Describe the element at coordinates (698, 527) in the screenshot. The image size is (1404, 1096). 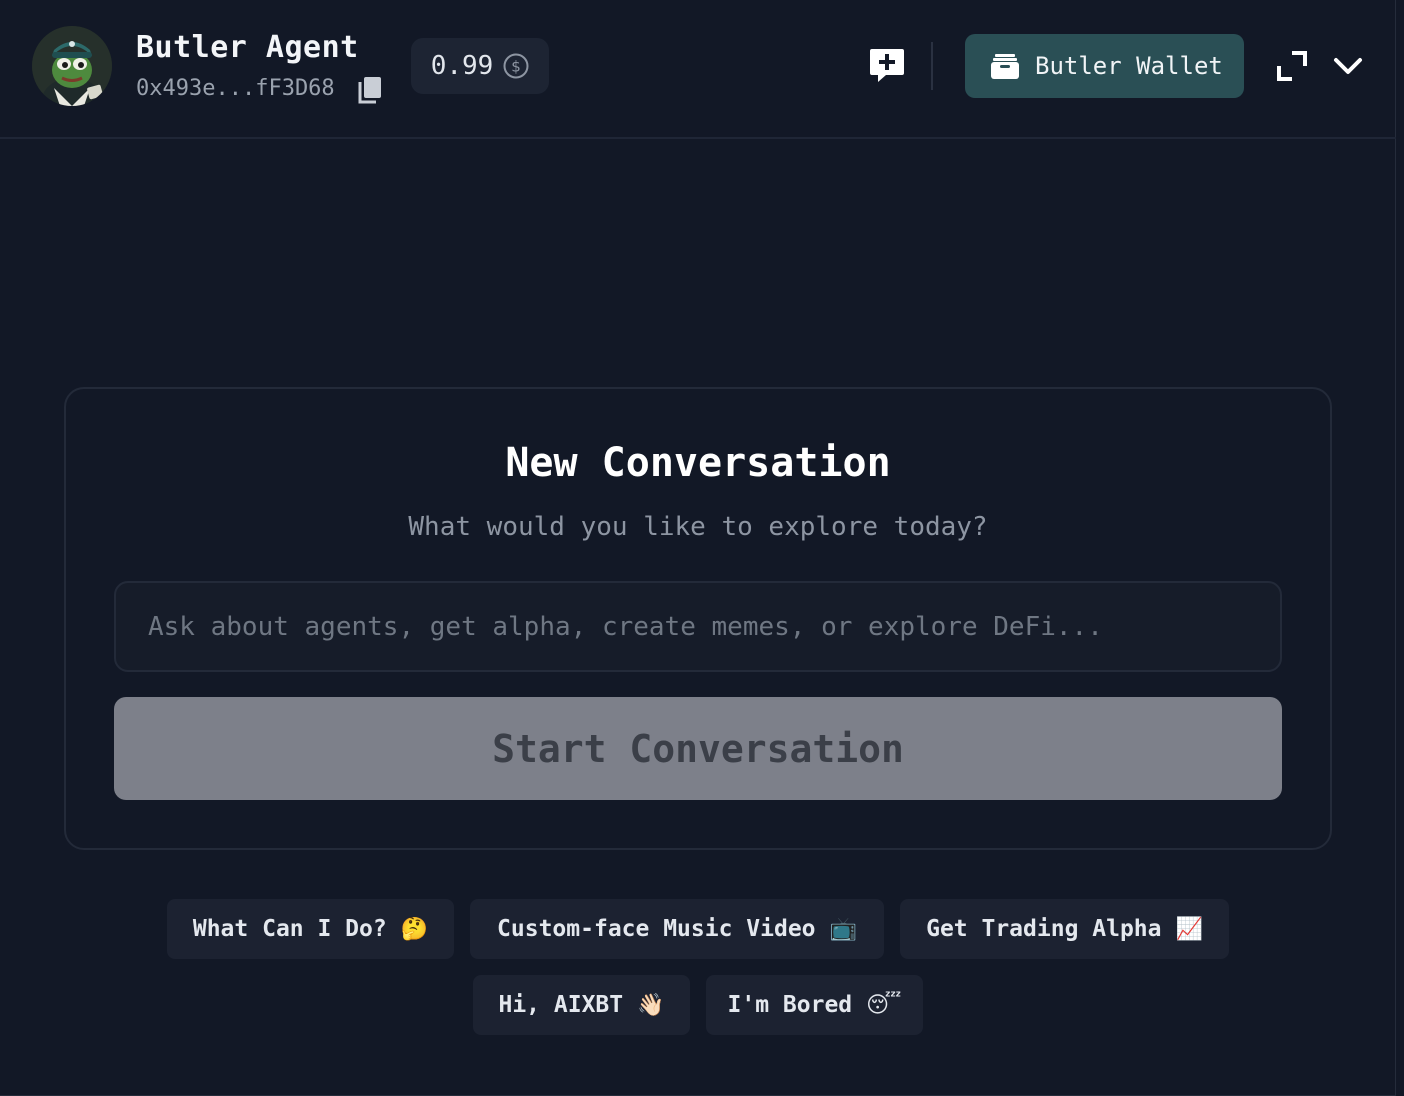
I see `card-subtitle: What would you like to explore today?` at that location.